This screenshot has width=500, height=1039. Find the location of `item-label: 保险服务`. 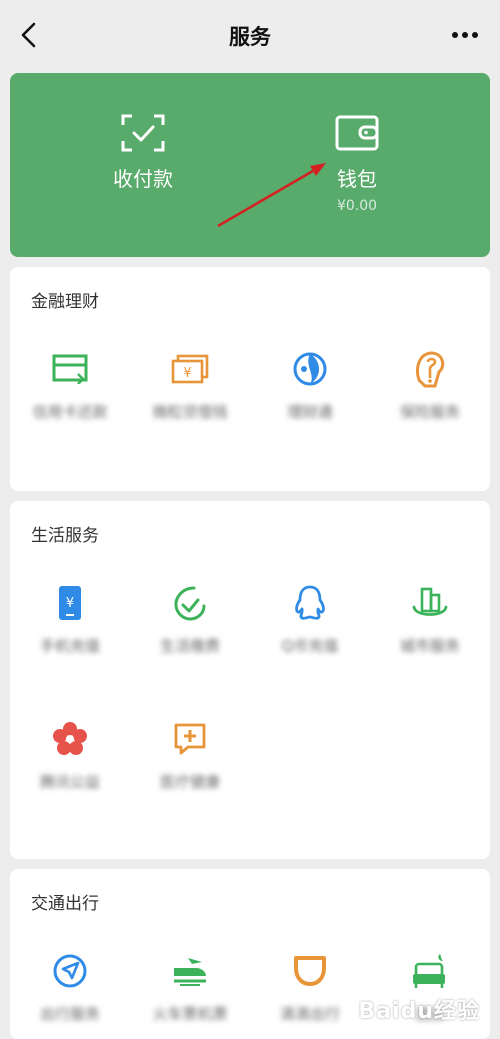

item-label: 保险服务 is located at coordinates (429, 412).